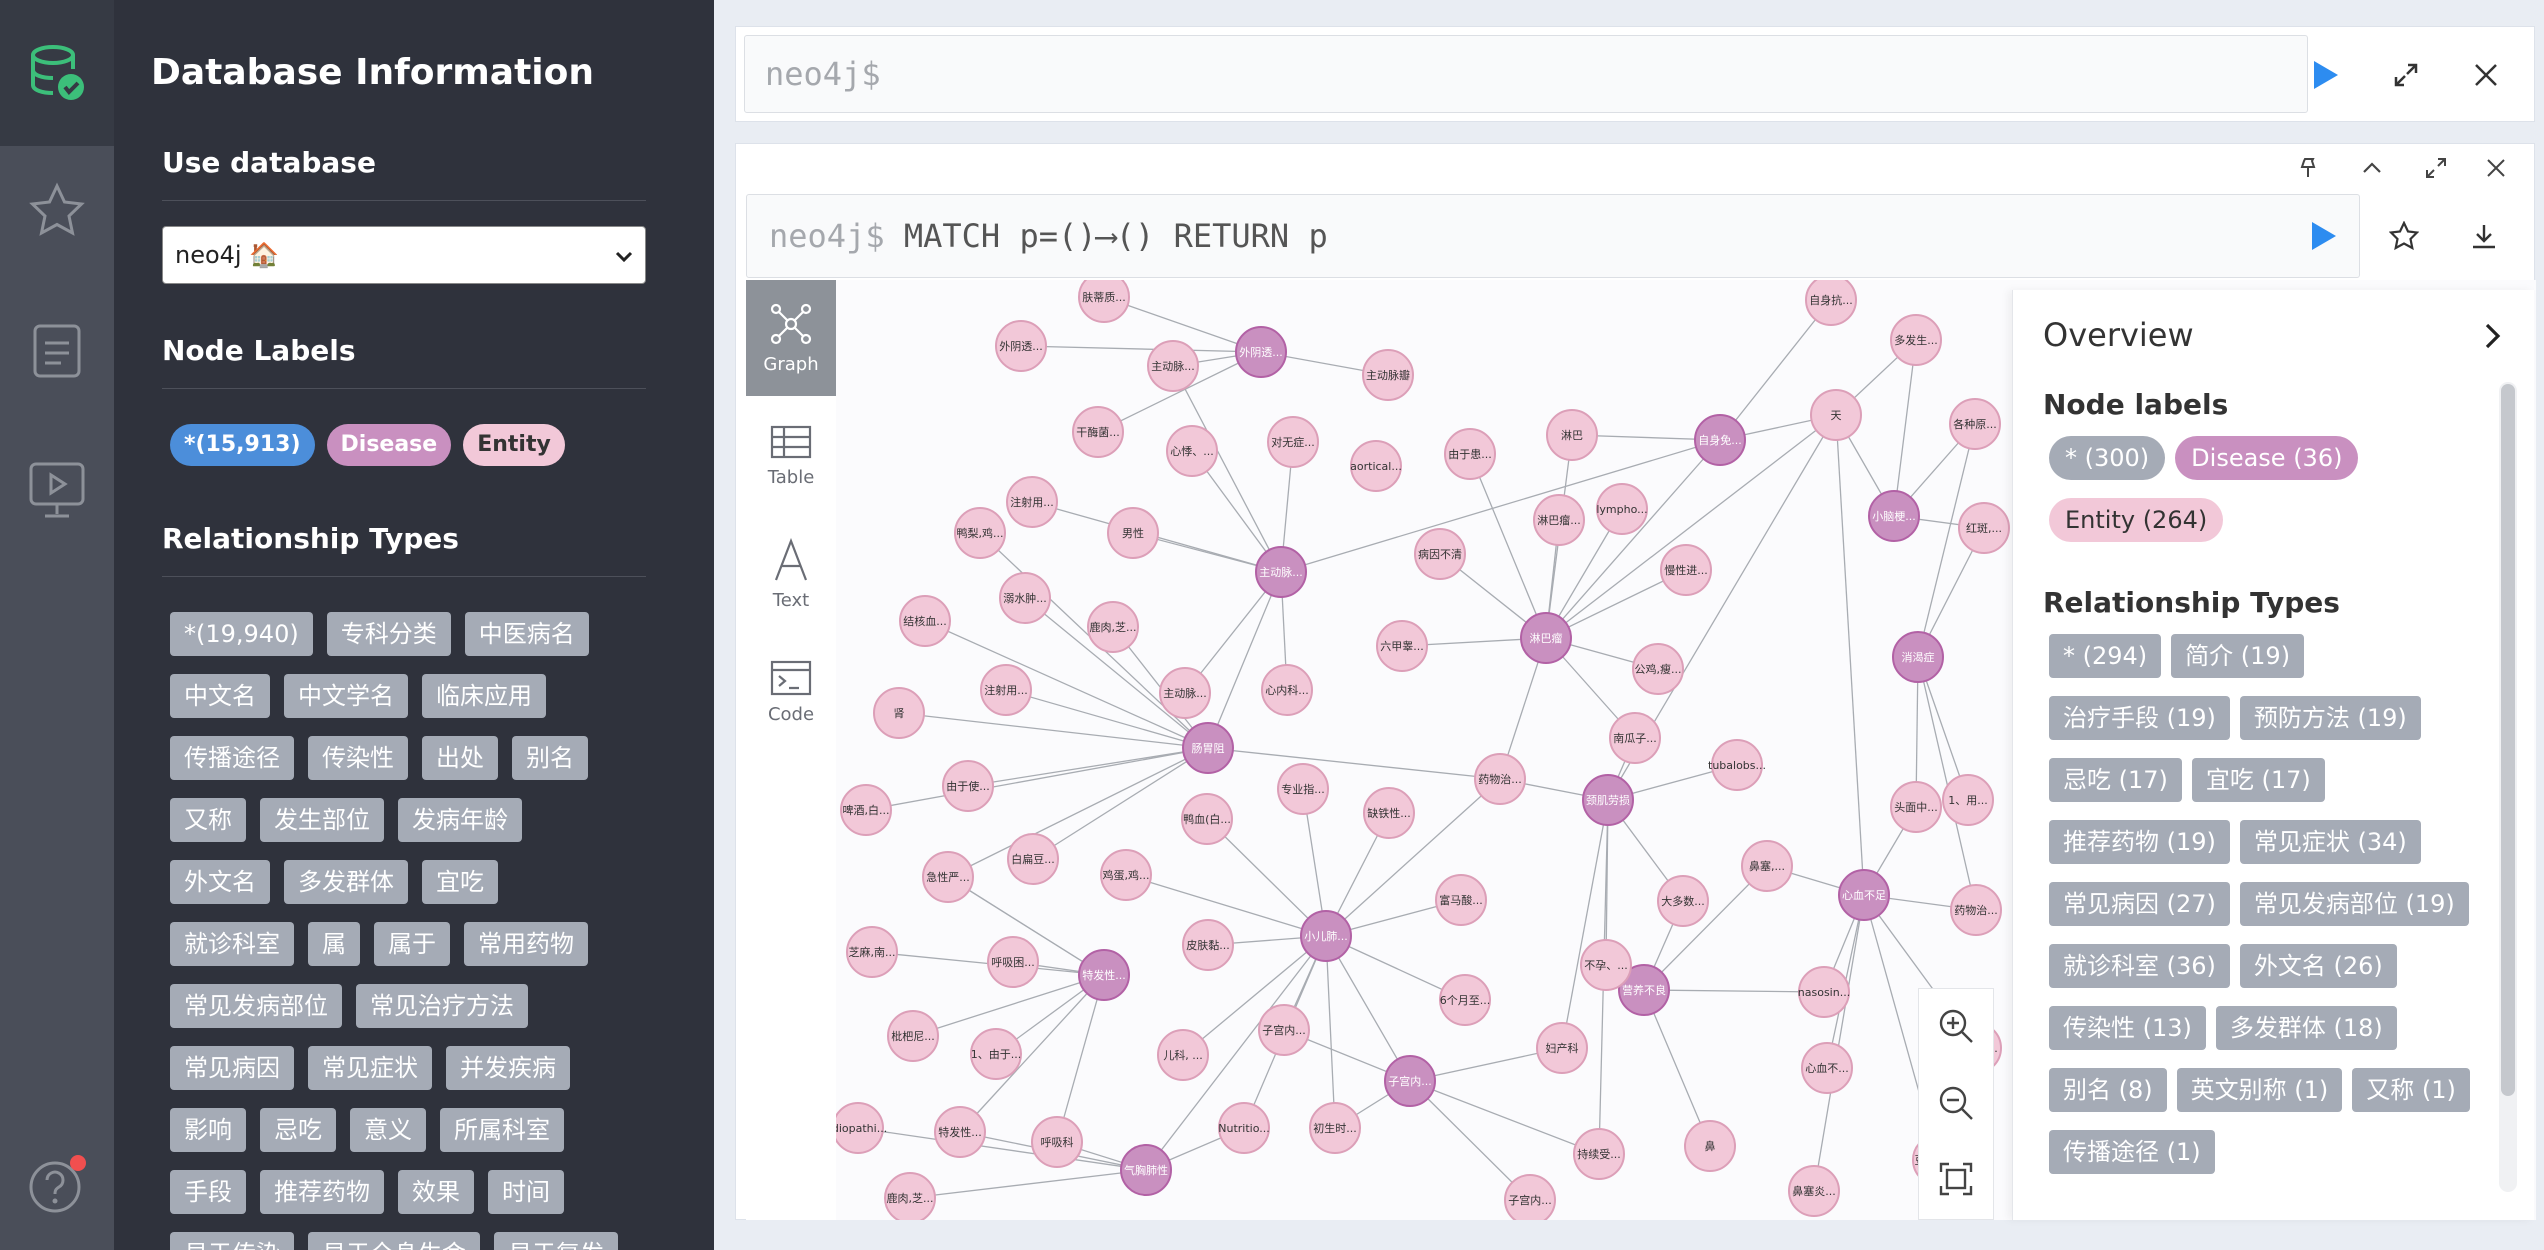 The width and height of the screenshot is (2544, 1250). I want to click on overview-relationship-tag: 别名 (8), so click(2108, 1090).